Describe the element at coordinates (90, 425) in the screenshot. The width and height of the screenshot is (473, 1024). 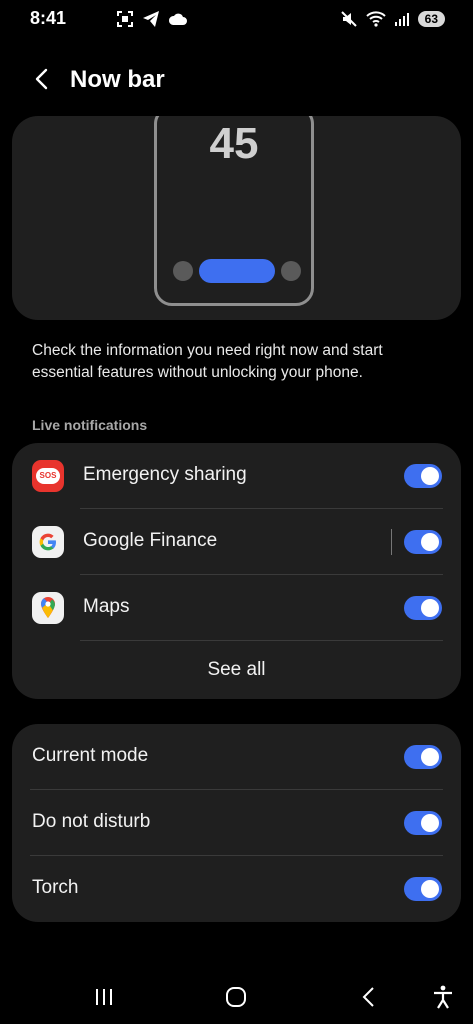
I see `section-label-live-notifications: Live notifications` at that location.